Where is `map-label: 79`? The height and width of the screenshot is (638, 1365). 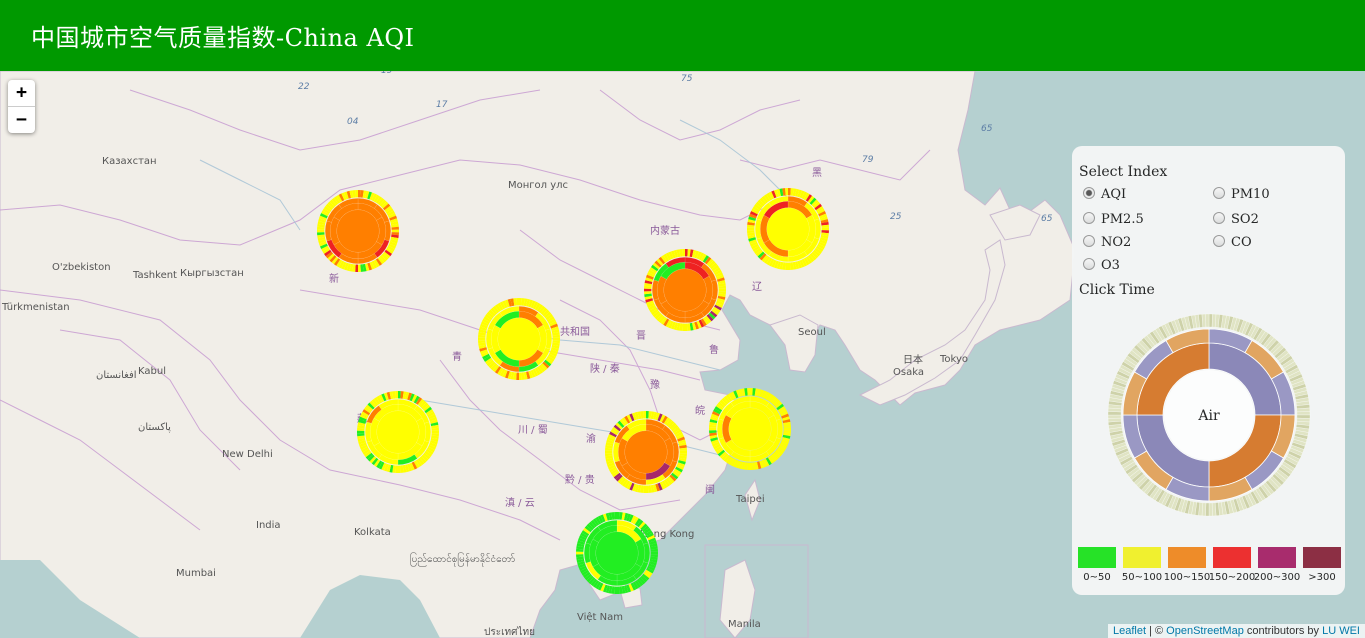
map-label: 79 is located at coordinates (868, 160).